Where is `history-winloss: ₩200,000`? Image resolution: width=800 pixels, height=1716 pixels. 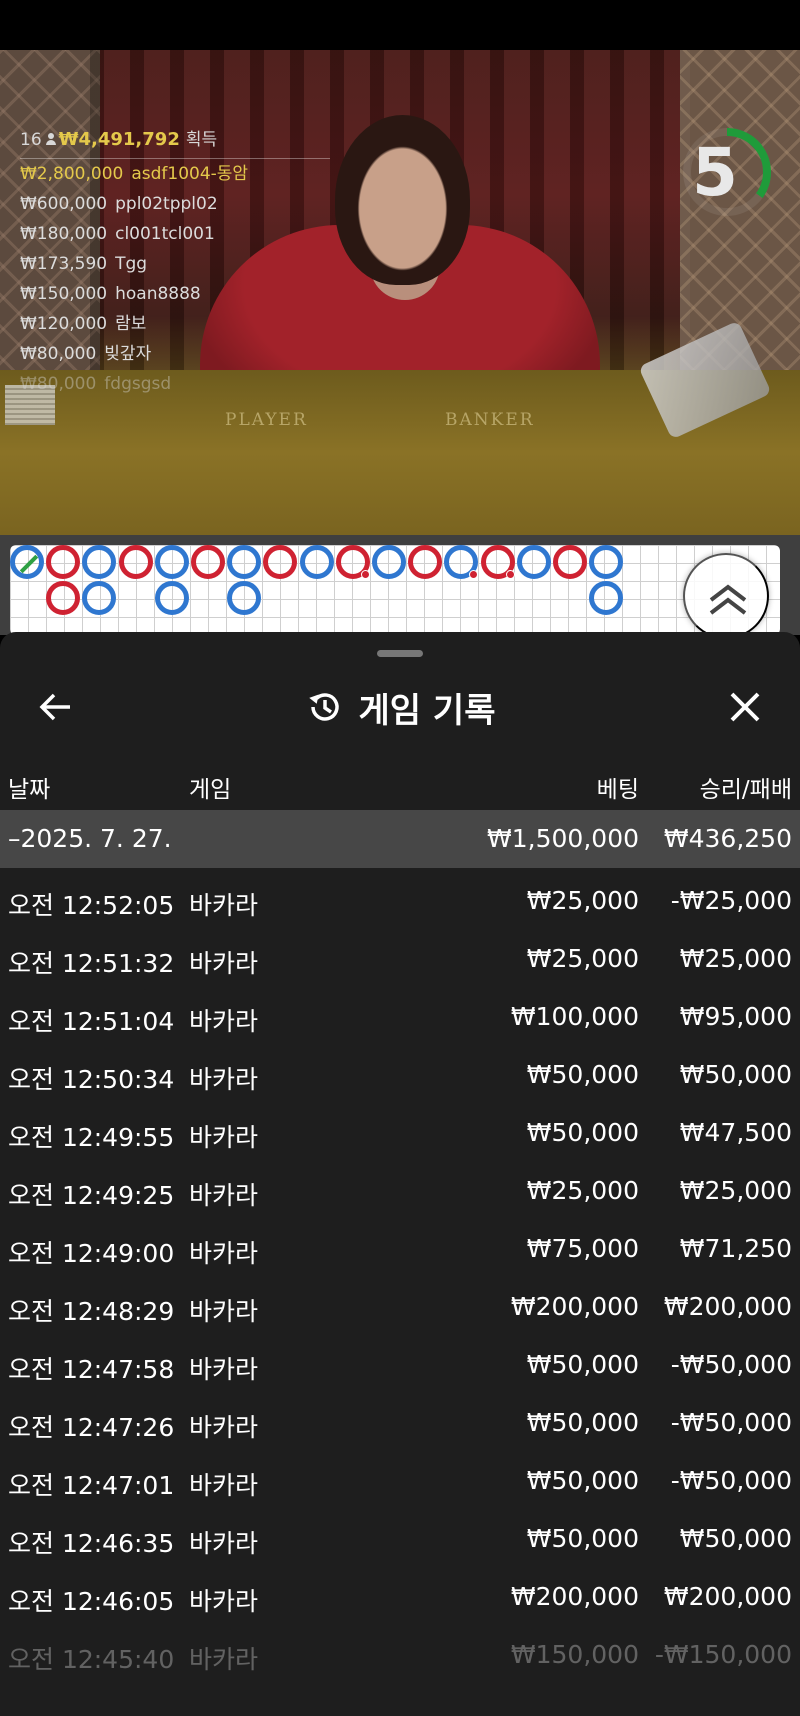 history-winloss: ₩200,000 is located at coordinates (727, 1306).